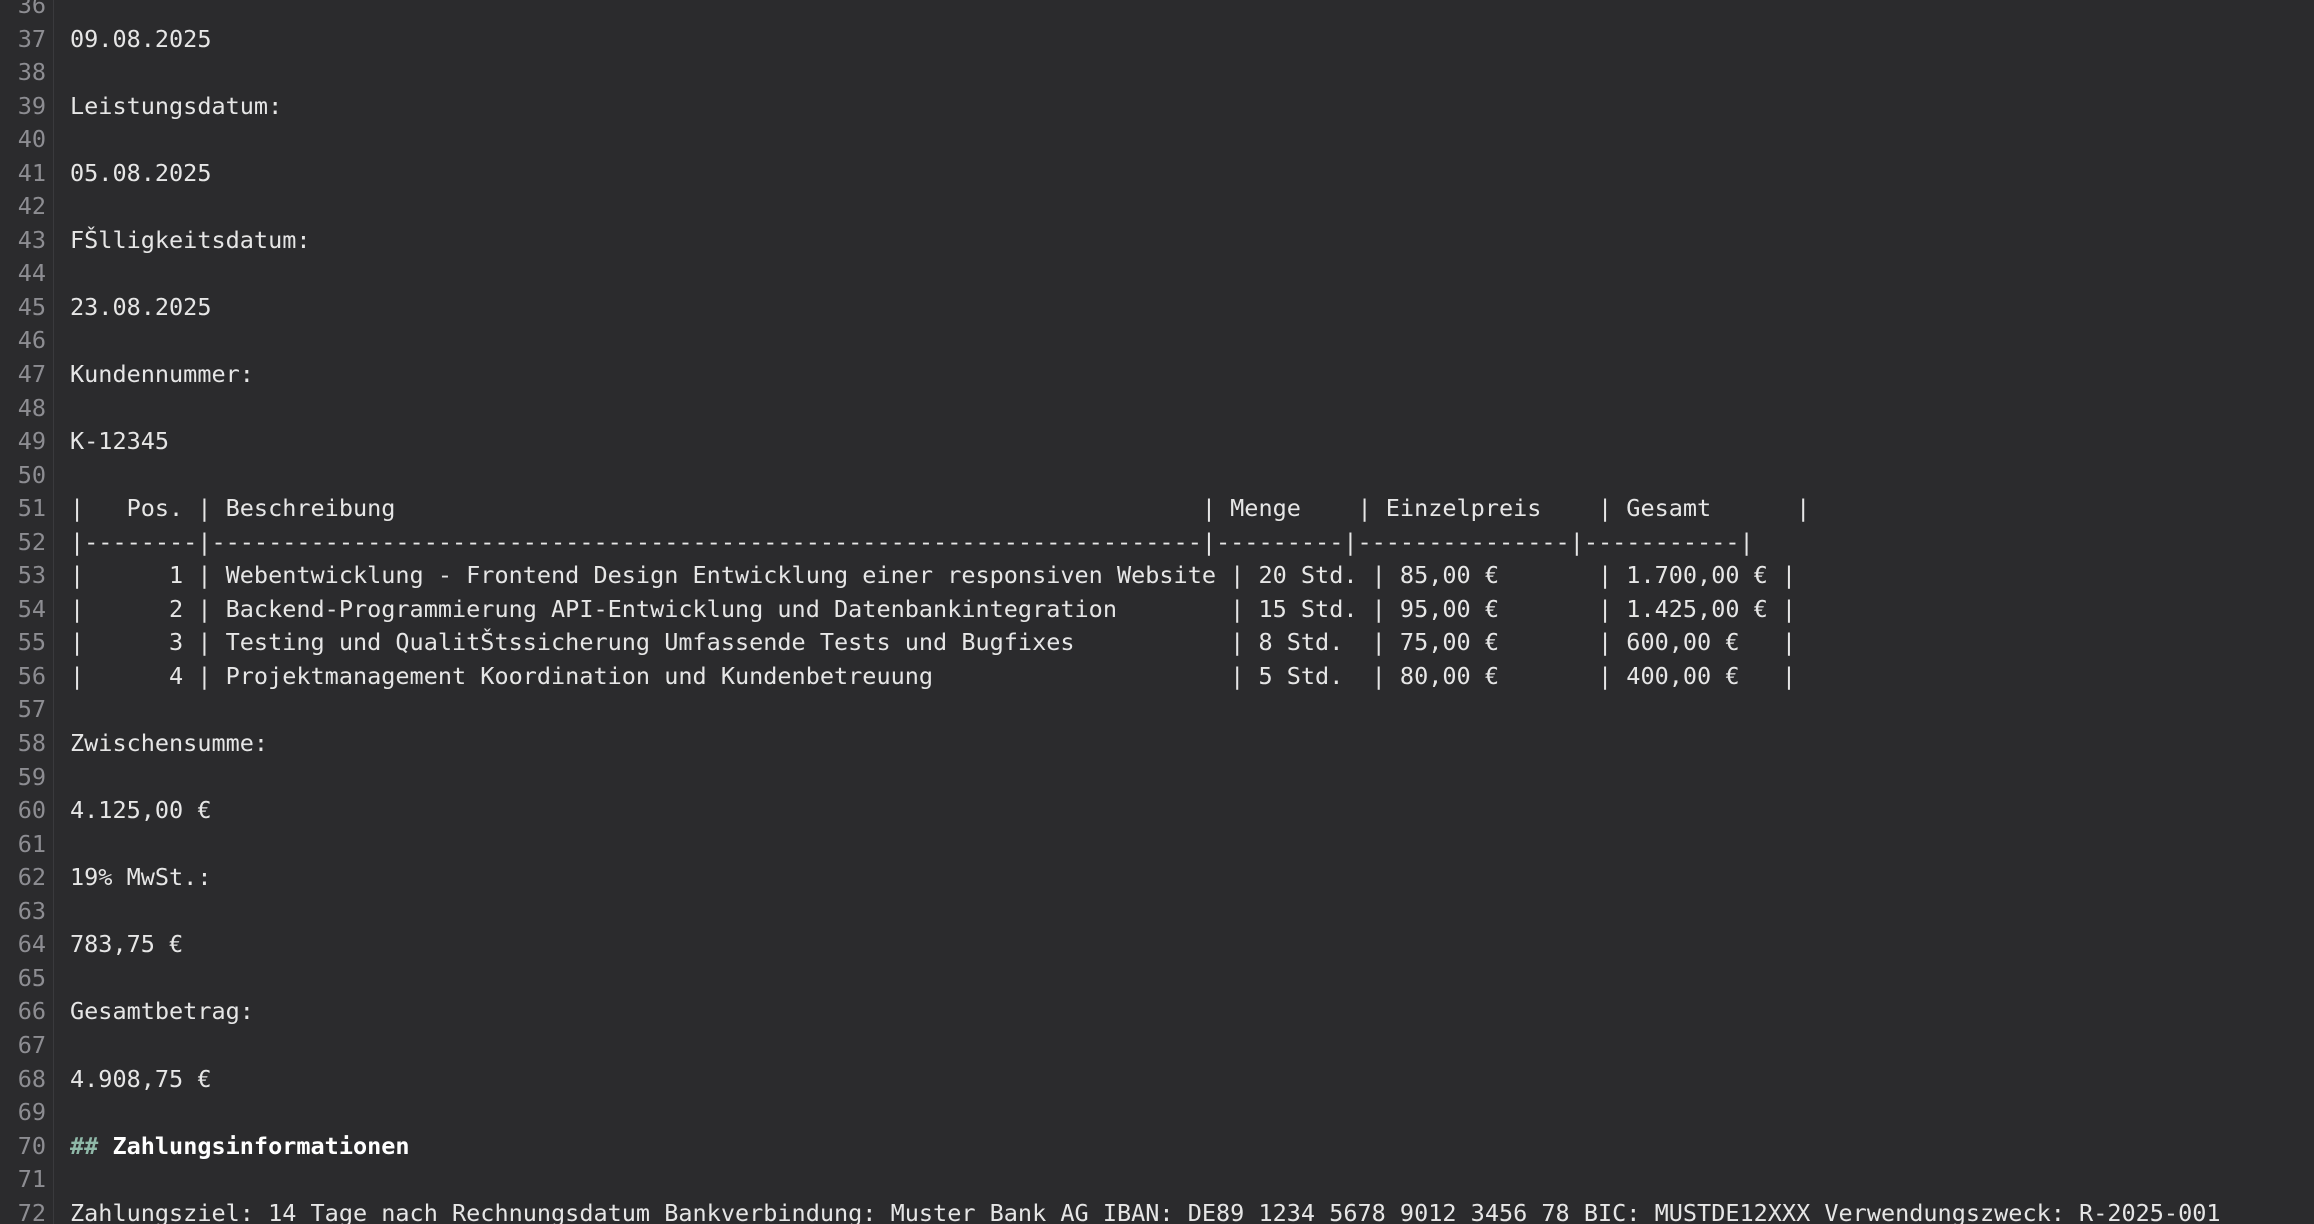 The image size is (2314, 1224). What do you see at coordinates (162, 375) in the screenshot?
I see `line-text: Kundennummer:` at bounding box center [162, 375].